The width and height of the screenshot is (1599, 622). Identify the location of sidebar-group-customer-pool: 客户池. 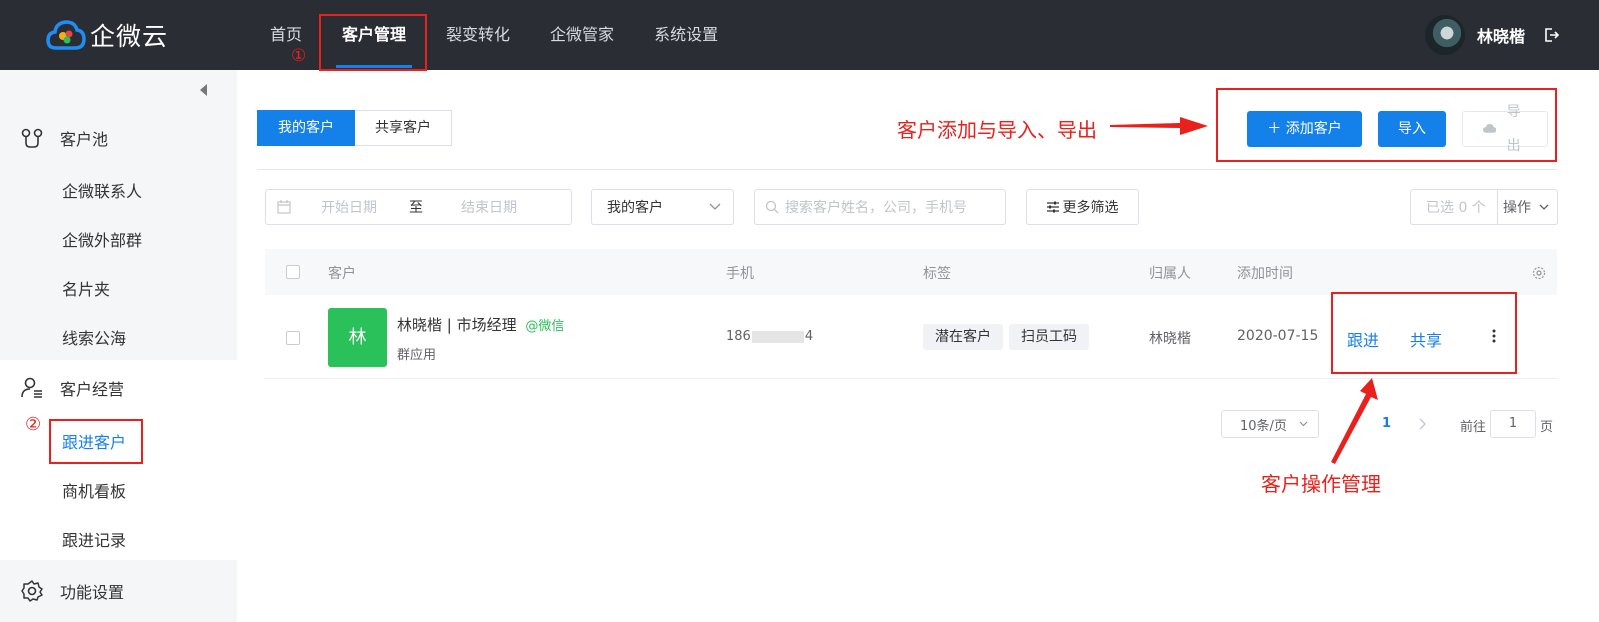
(64, 138).